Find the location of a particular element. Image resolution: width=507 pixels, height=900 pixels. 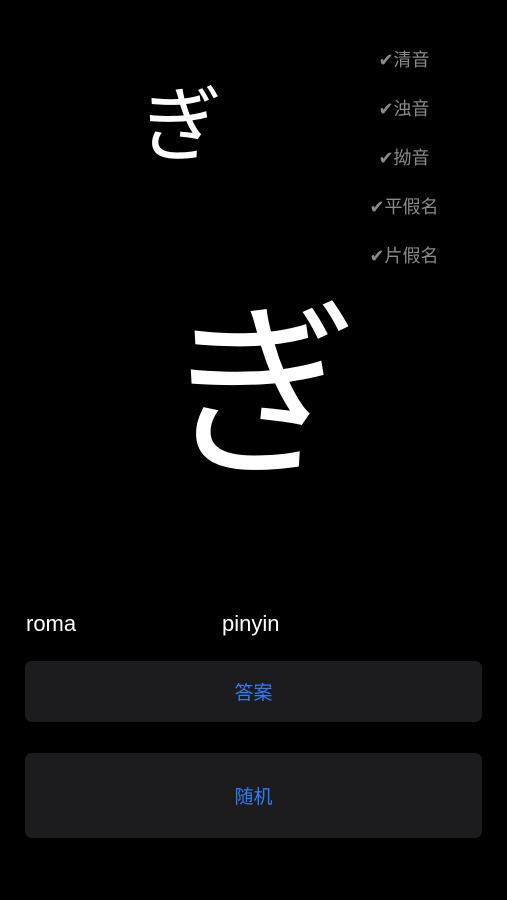

roma-reading: roma is located at coordinates (51, 623).